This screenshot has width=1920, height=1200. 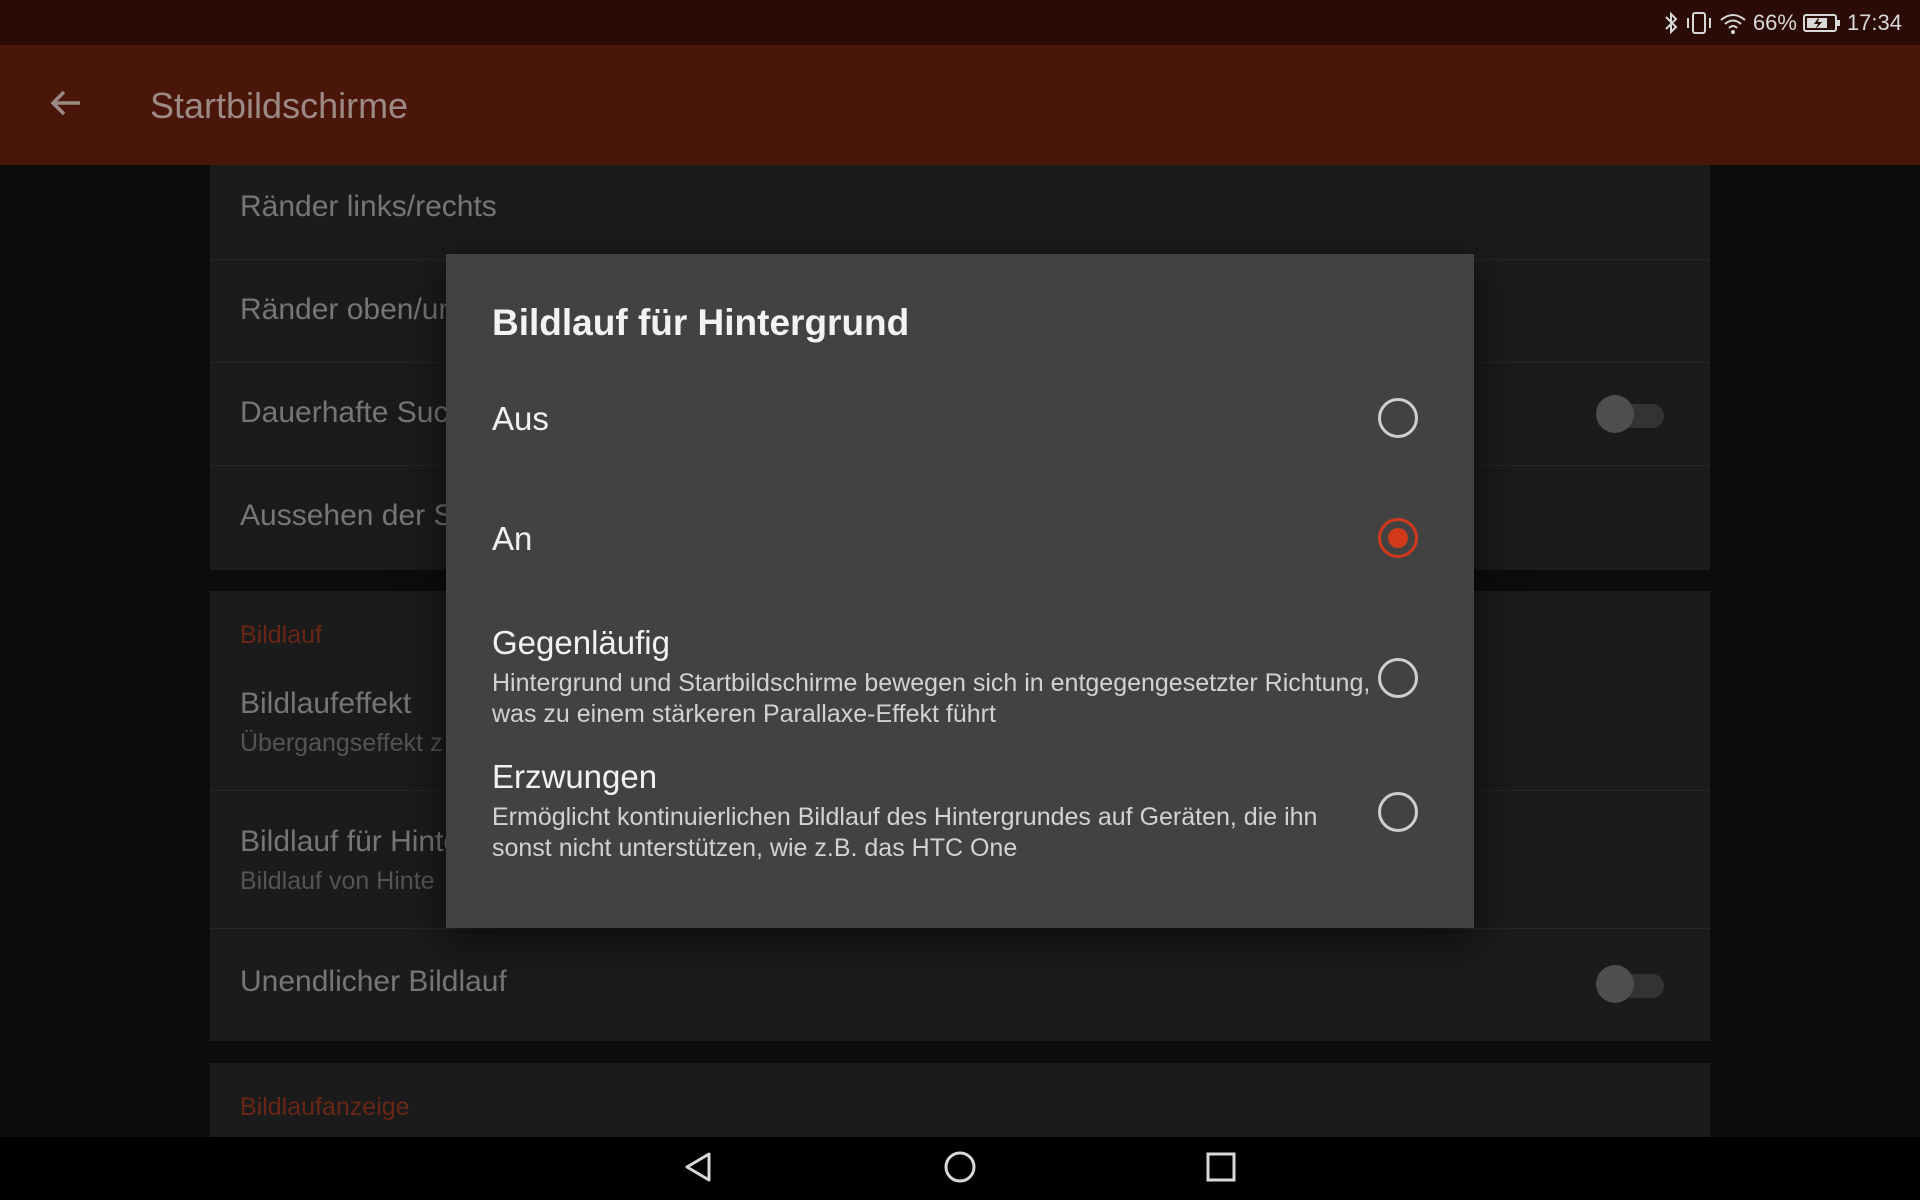 I want to click on option-aus: Aus, so click(x=960, y=418).